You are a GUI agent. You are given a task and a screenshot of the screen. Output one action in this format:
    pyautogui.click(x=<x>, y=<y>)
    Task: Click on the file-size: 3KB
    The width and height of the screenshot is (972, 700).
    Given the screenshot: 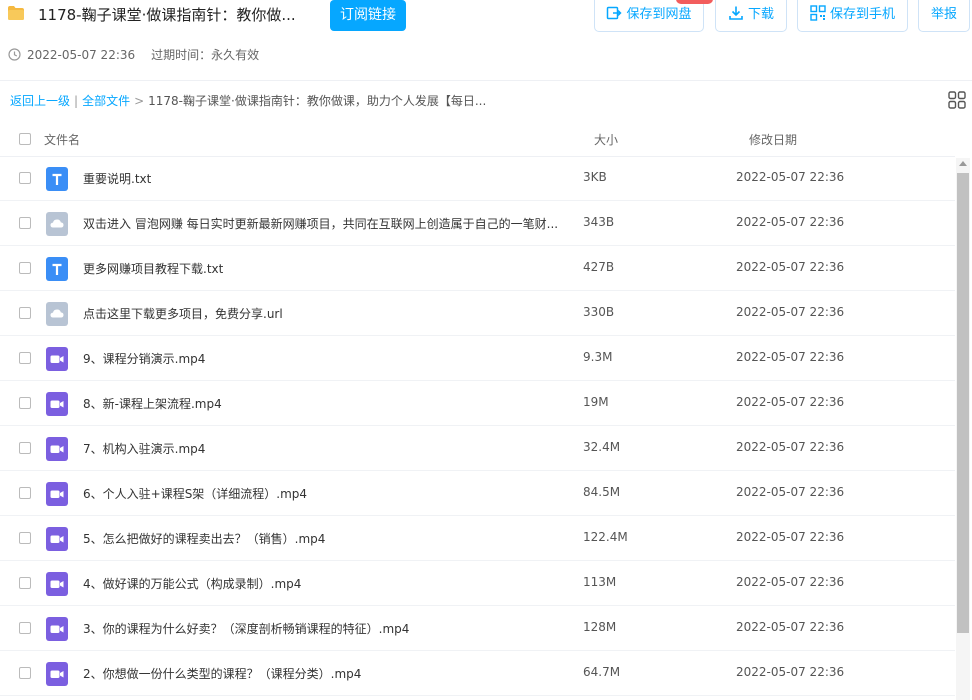 What is the action you would take?
    pyautogui.click(x=595, y=177)
    